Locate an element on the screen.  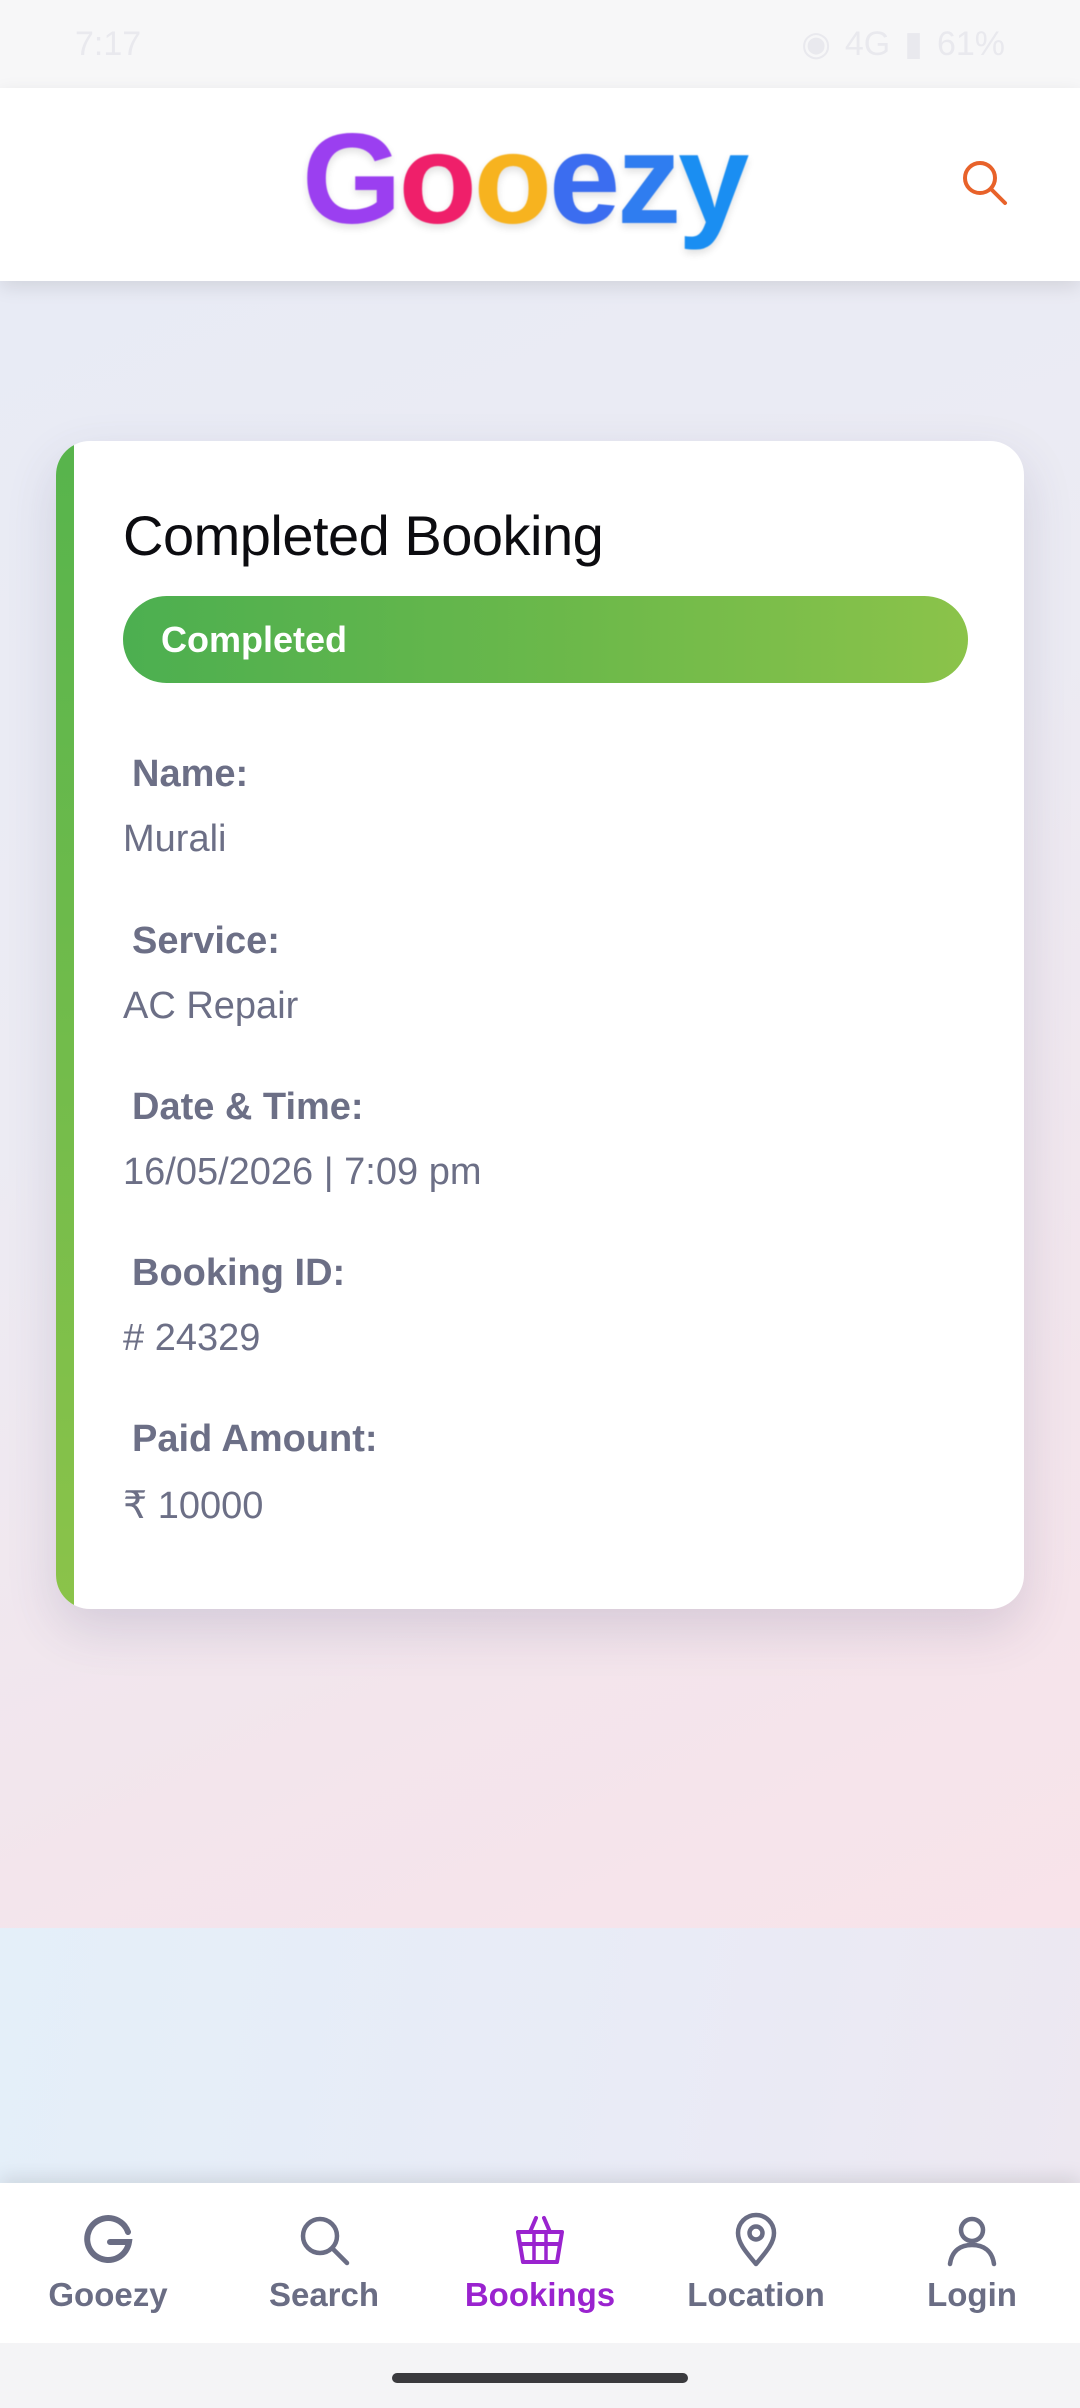
status-time: 7:17 is located at coordinates (108, 43).